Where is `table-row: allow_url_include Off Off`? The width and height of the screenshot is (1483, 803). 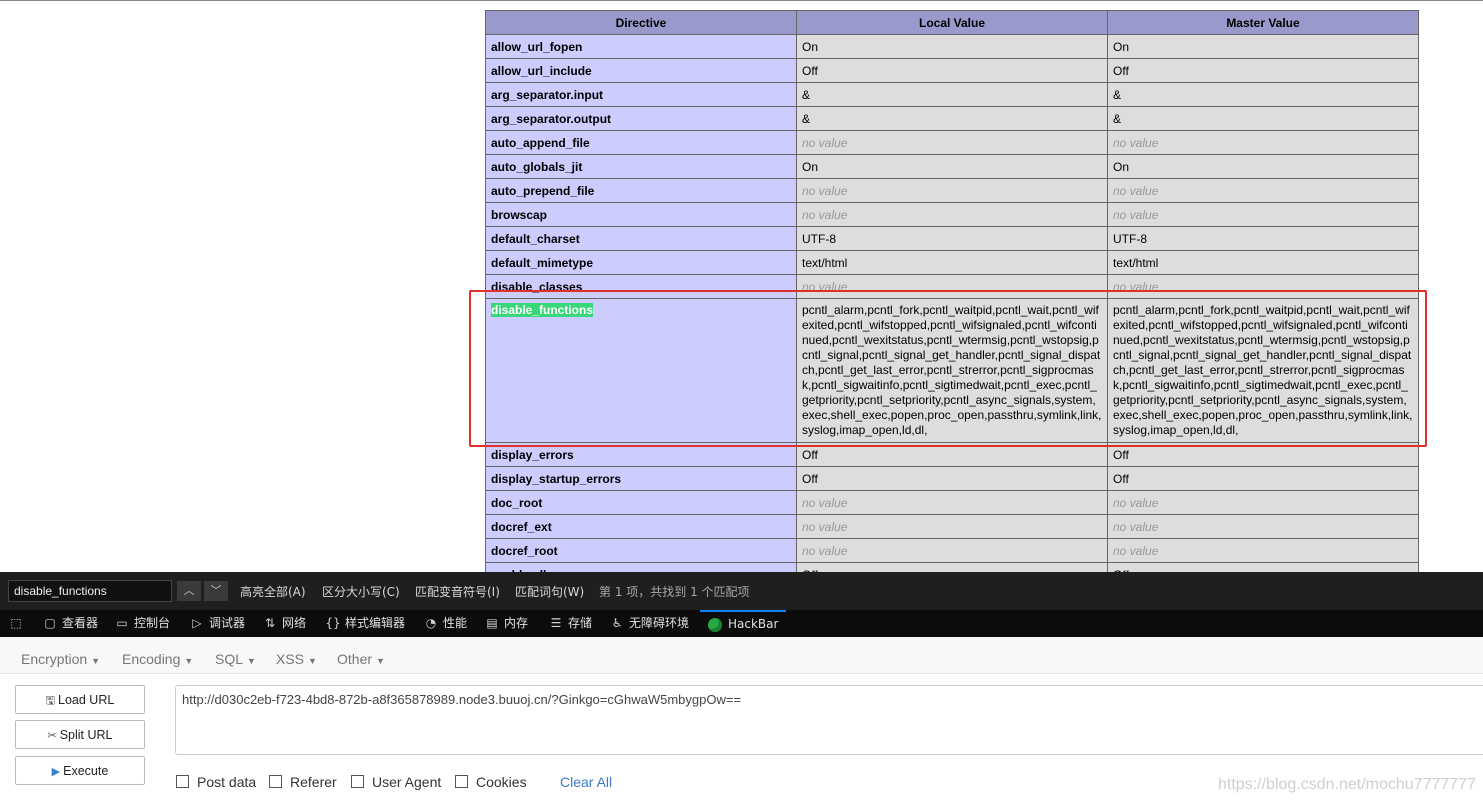 table-row: allow_url_include Off Off is located at coordinates (952, 70).